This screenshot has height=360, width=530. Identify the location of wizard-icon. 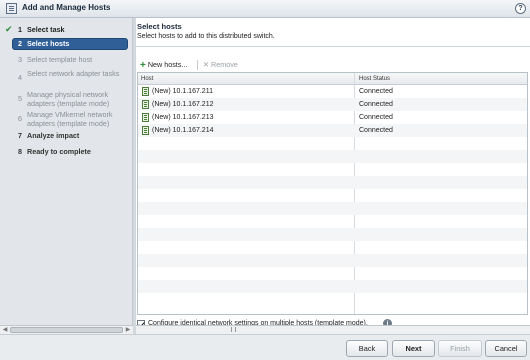
(11, 8).